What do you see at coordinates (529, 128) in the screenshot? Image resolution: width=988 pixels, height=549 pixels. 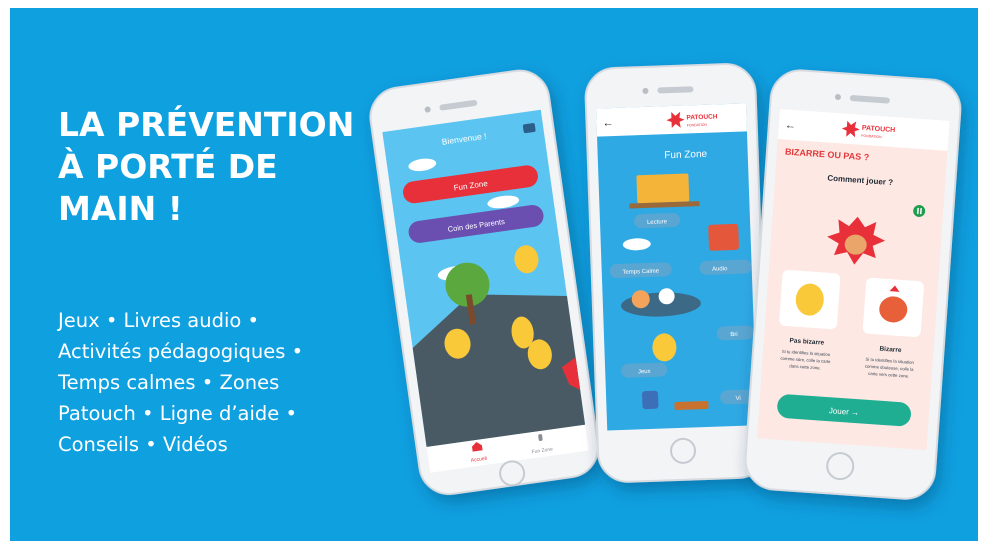 I see `user-icon` at bounding box center [529, 128].